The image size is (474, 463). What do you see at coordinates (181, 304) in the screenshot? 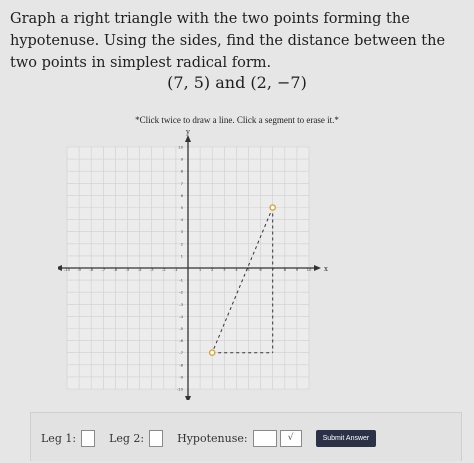
I see `tick-label-y: -3` at bounding box center [181, 304].